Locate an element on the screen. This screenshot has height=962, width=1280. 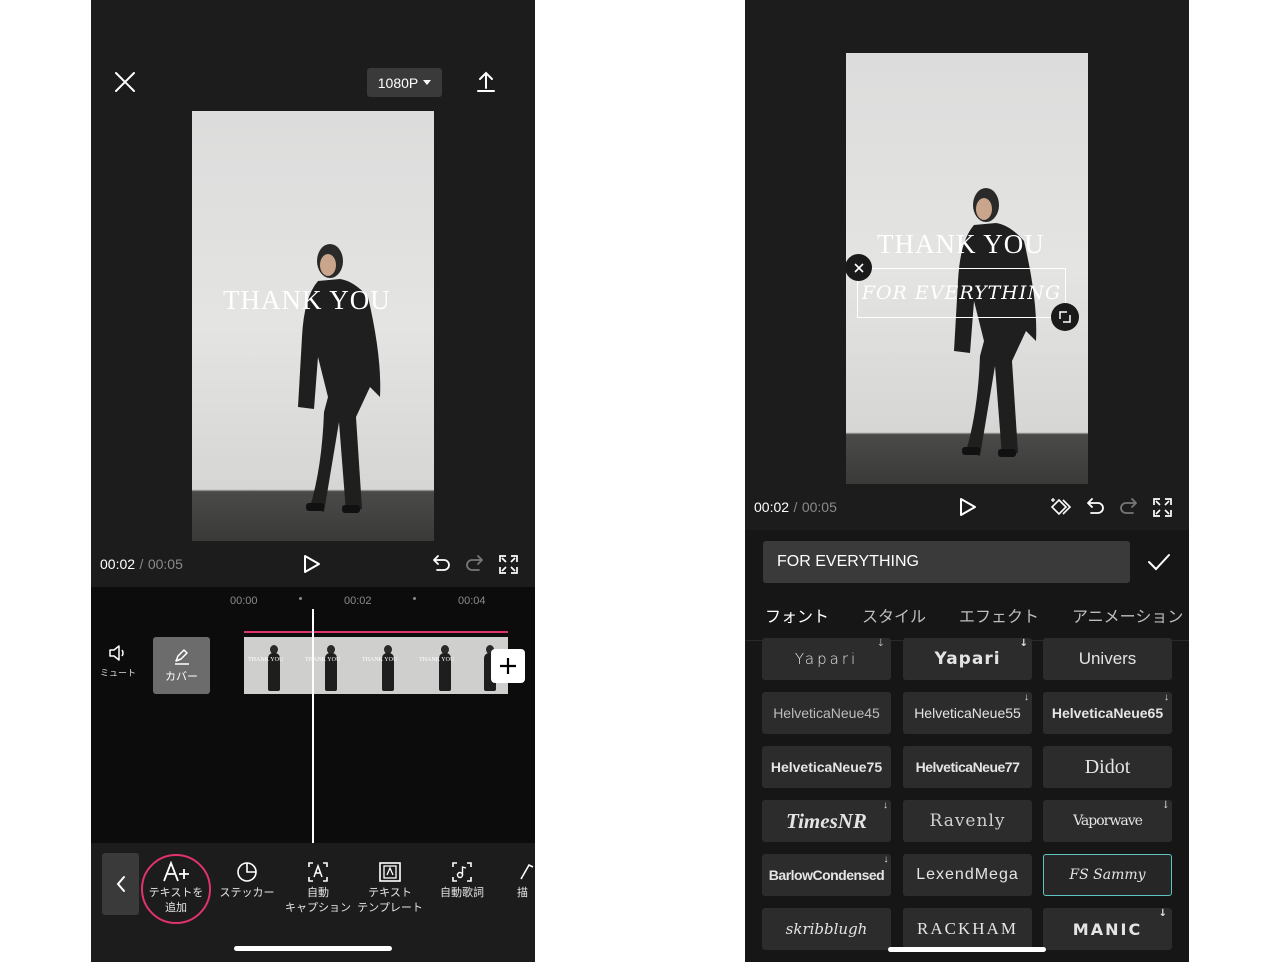
font-option-helveticaneue65: HelveticaNeue65 ↓ is located at coordinates (1107, 713).